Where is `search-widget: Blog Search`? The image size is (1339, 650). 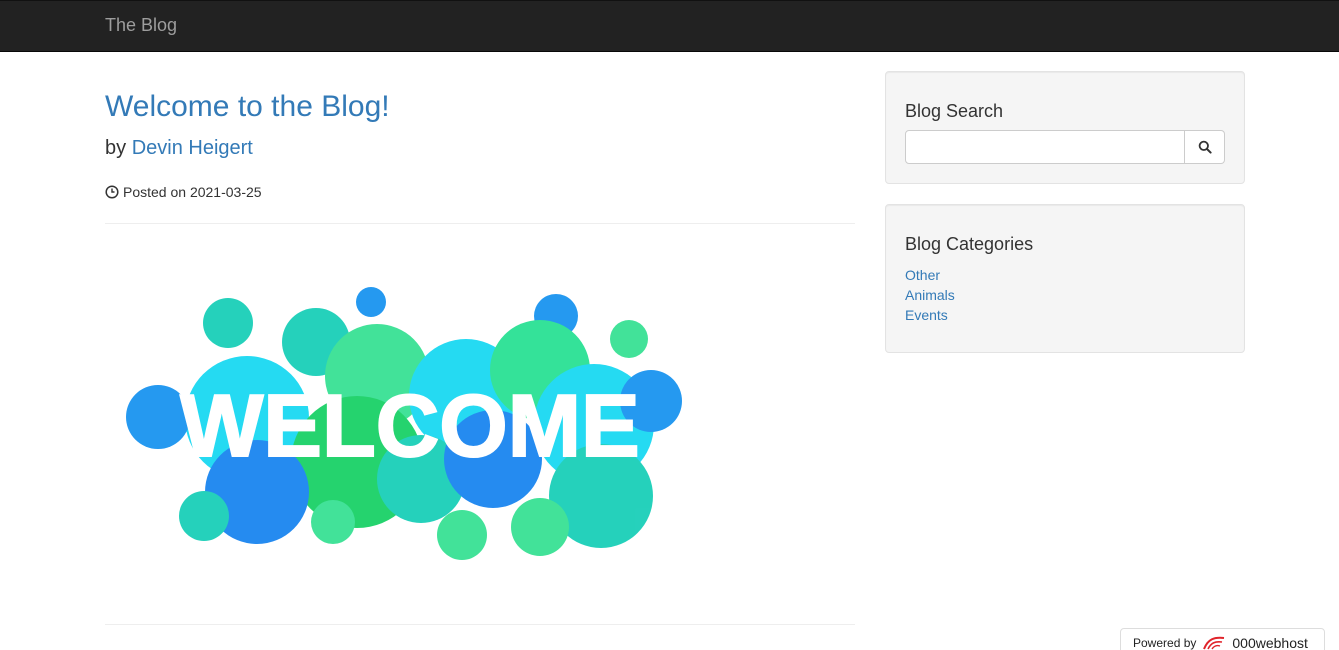 search-widget: Blog Search is located at coordinates (1065, 127).